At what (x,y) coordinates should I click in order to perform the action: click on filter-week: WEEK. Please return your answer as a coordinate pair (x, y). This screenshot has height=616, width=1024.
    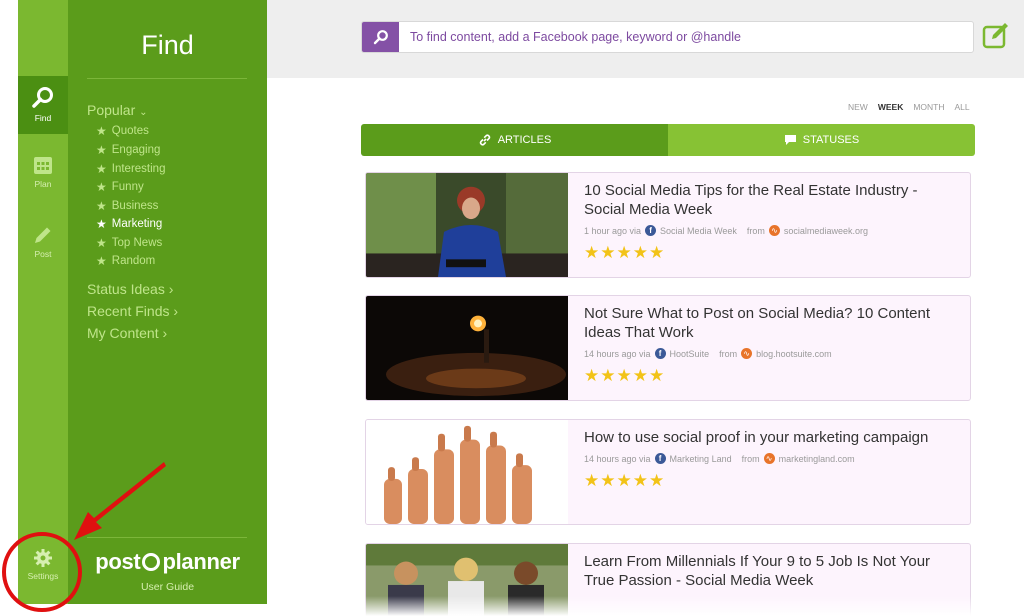
    Looking at the image, I should click on (891, 107).